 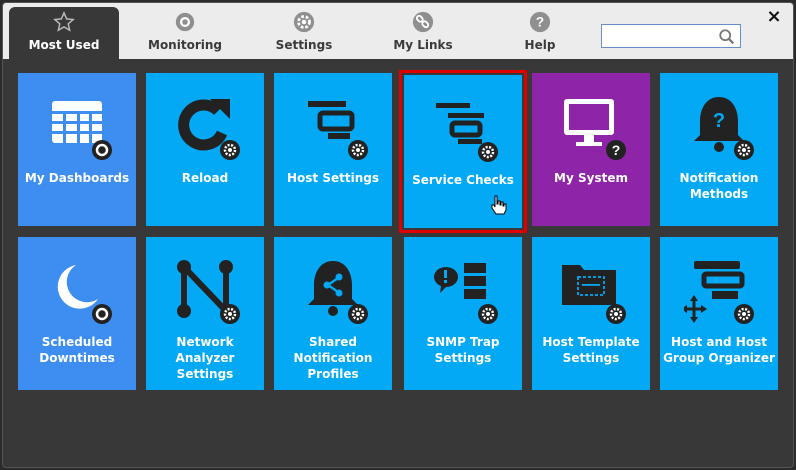 I want to click on bell-share-icon, so click(x=338, y=292).